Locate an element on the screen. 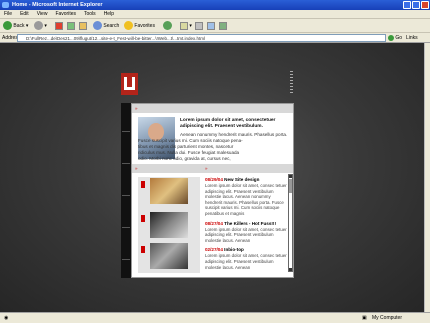 This screenshot has width=430, height=323. standard-toolbar: Back ▾ ▾ Search Favorites ▾ is located at coordinates (215, 26).